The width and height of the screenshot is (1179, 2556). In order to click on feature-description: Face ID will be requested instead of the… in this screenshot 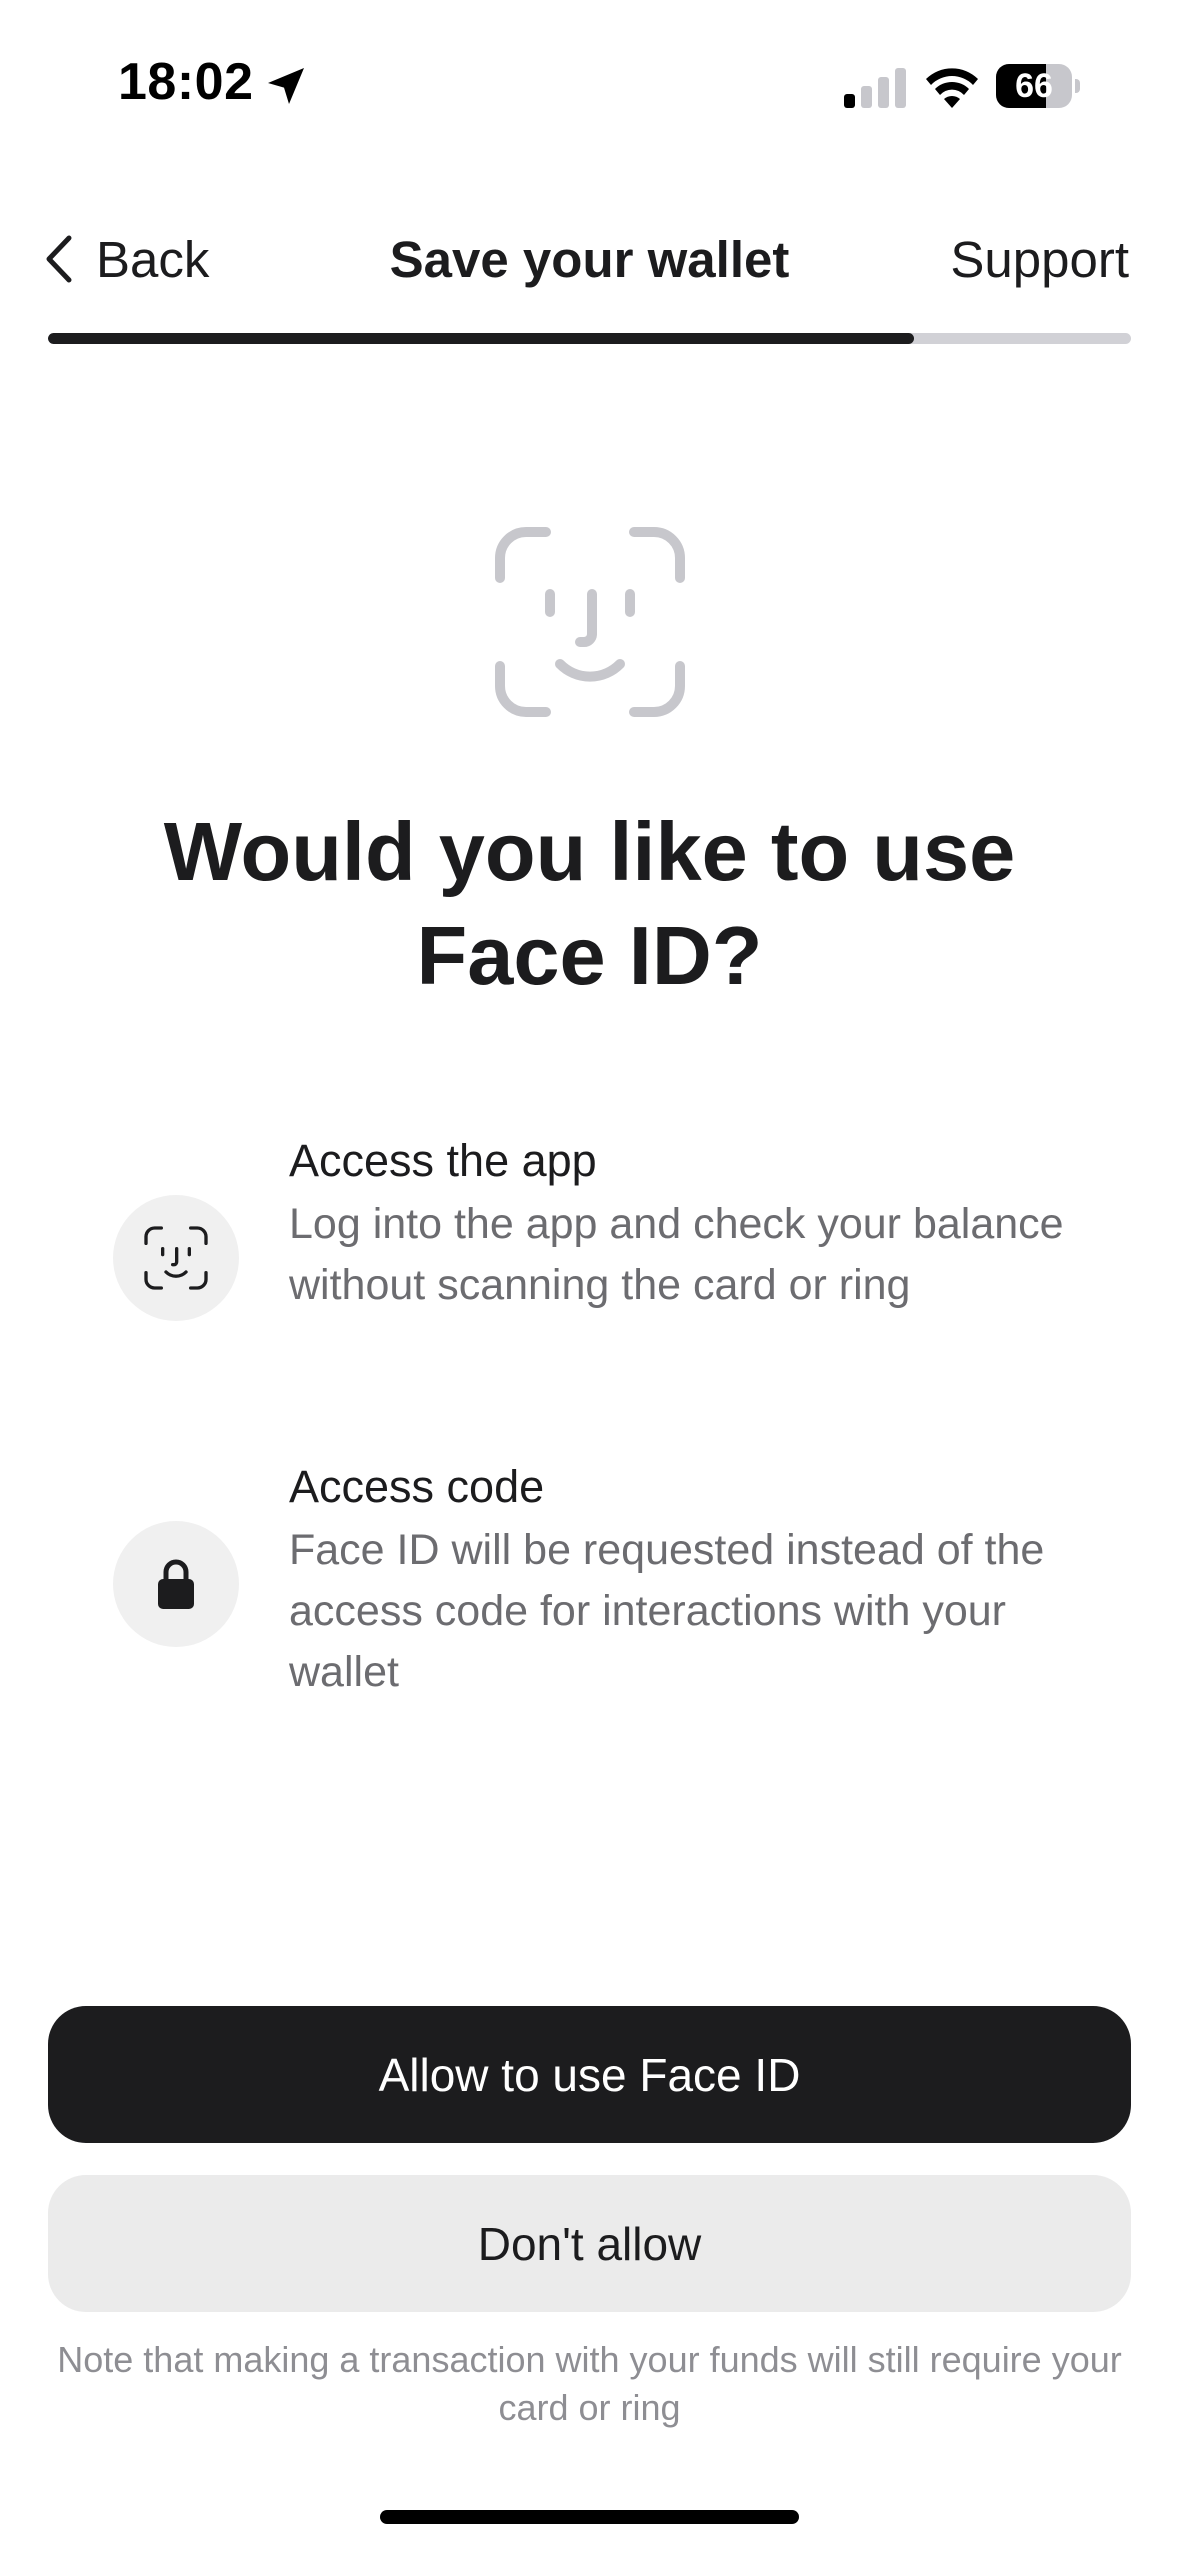, I will do `click(667, 1611)`.